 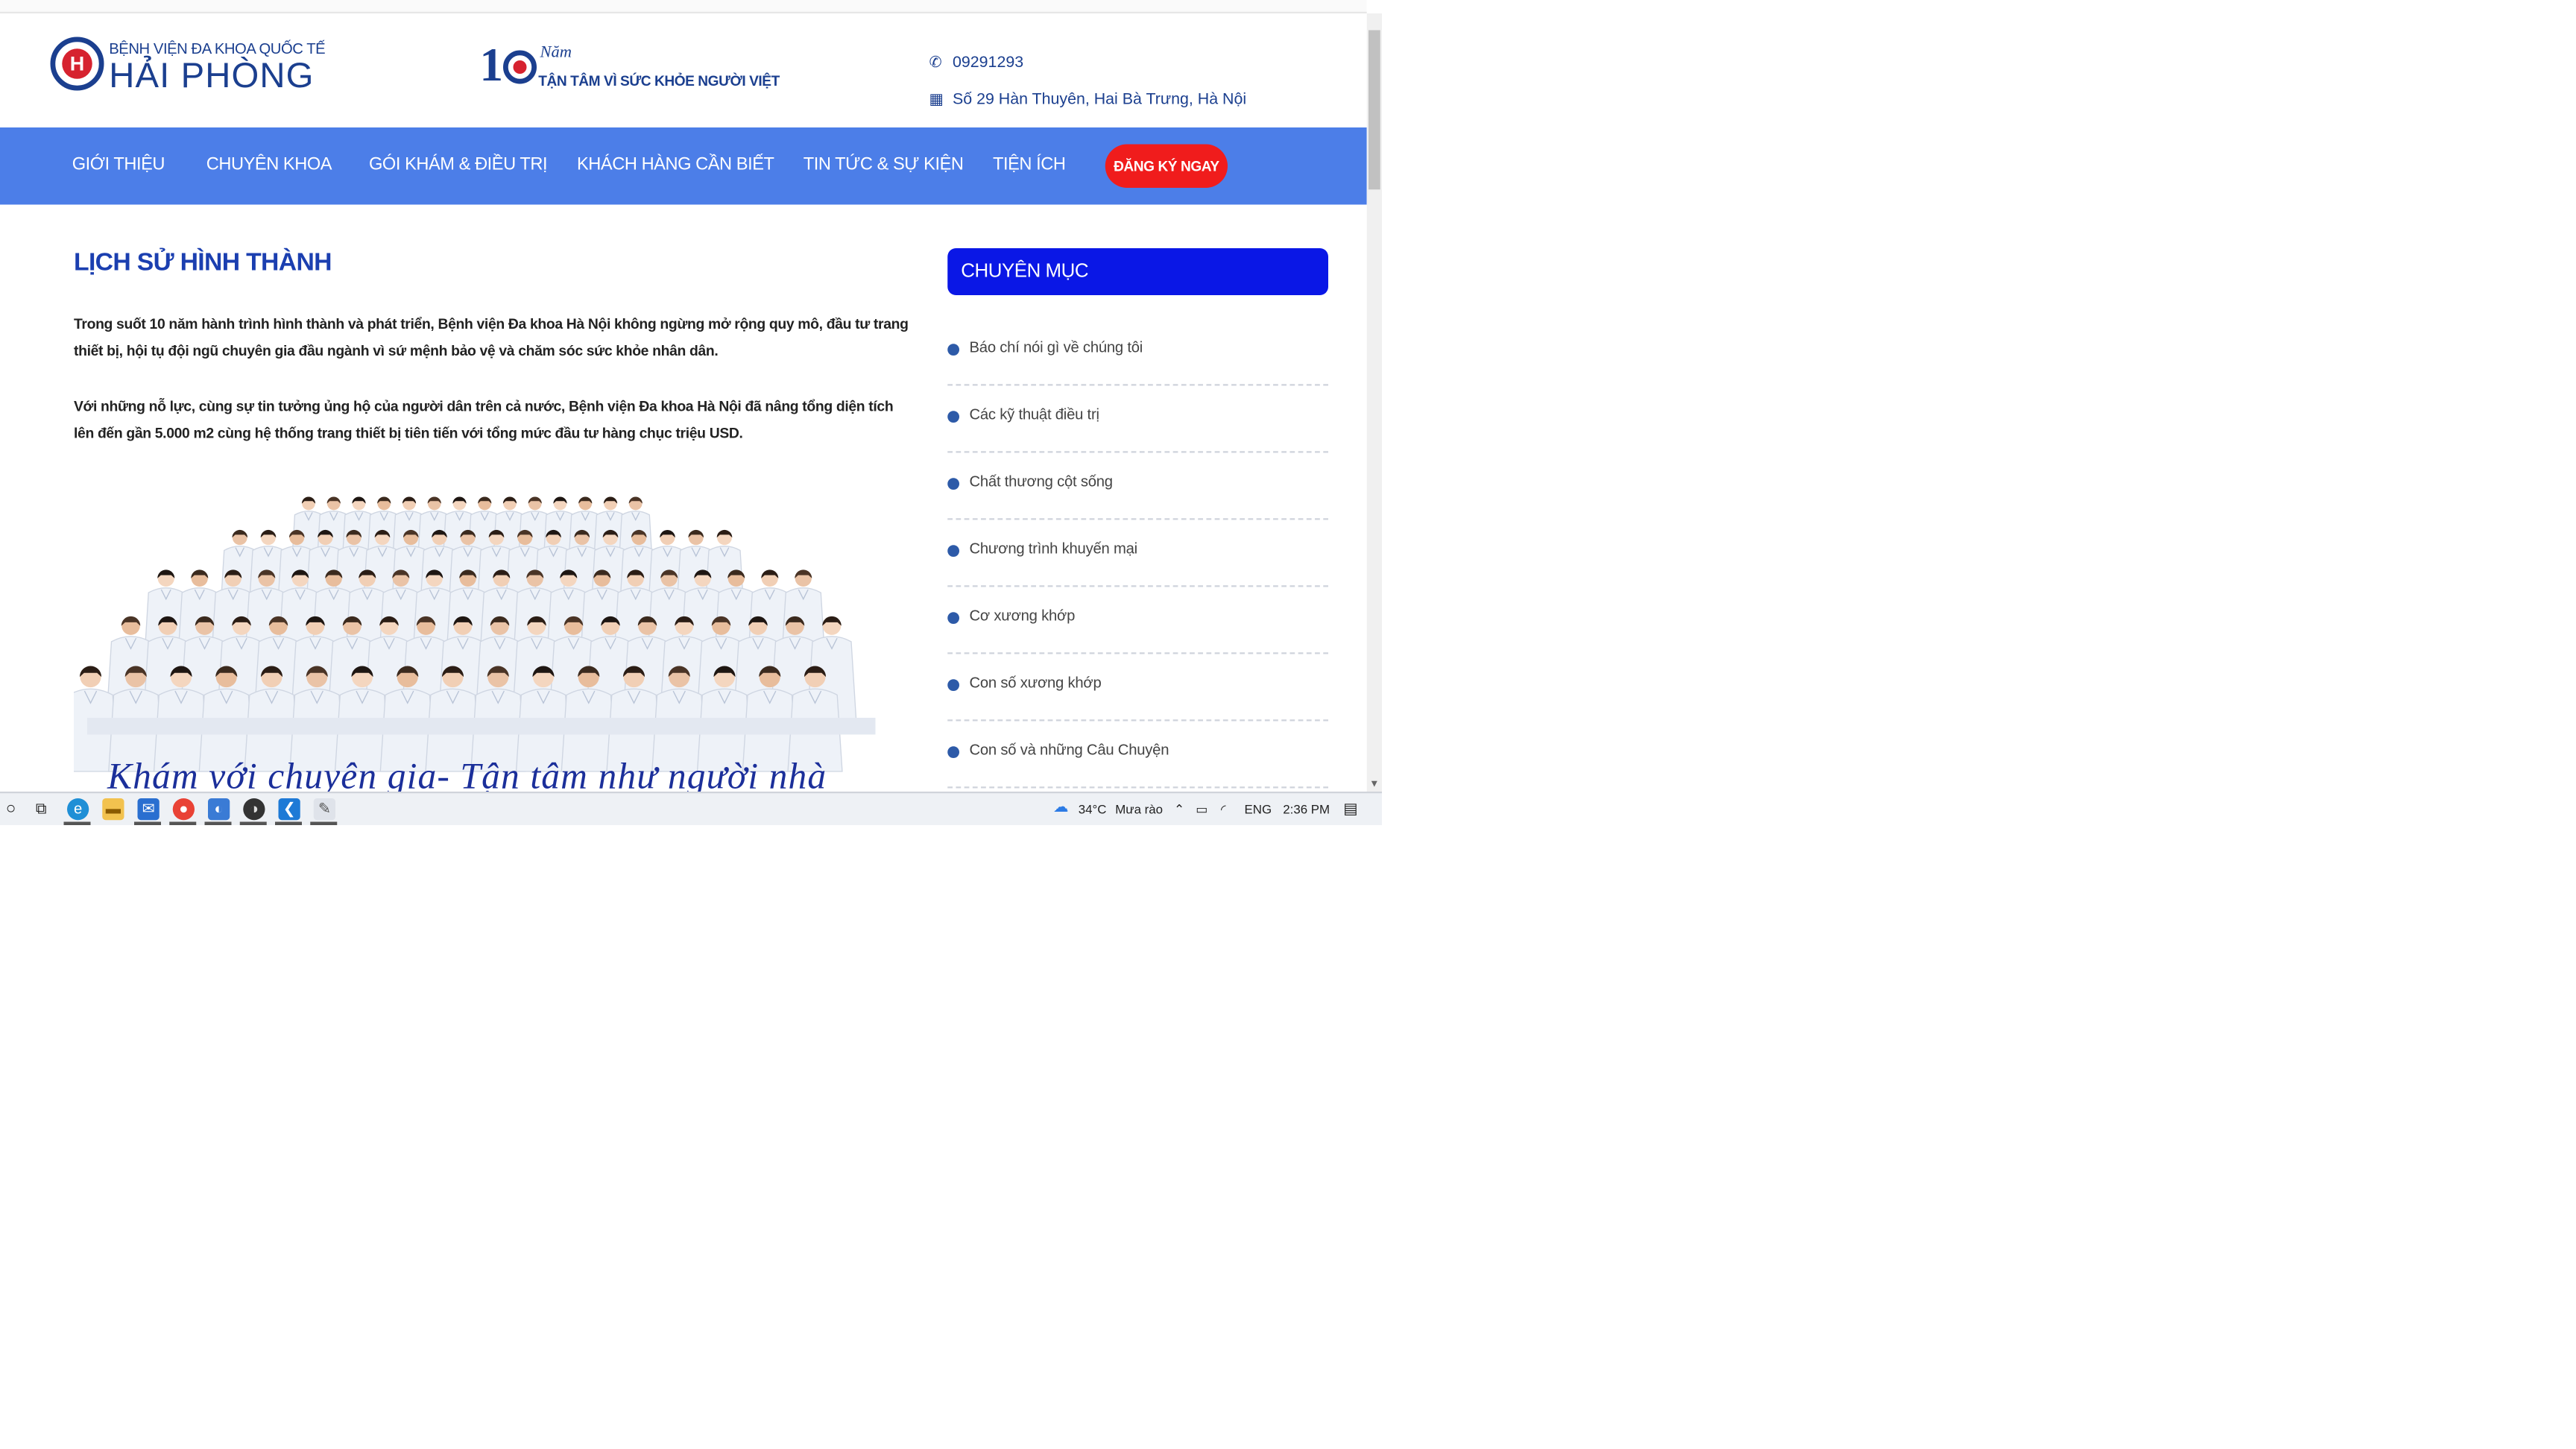 What do you see at coordinates (1137, 418) in the screenshot?
I see `category-item: Các kỹ thuật điều trị` at bounding box center [1137, 418].